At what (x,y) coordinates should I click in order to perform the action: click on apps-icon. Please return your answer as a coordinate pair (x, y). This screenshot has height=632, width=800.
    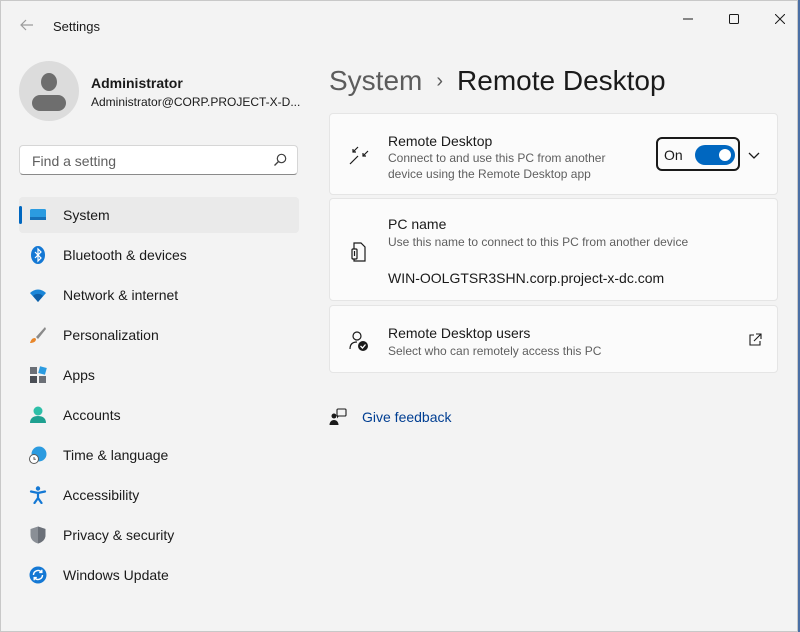
    Looking at the image, I should click on (38, 374).